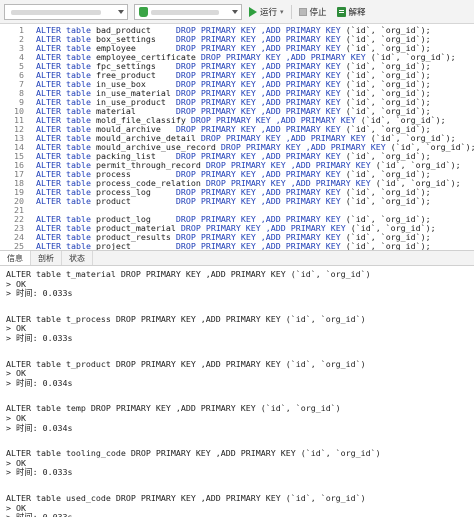 The height and width of the screenshot is (517, 474). I want to click on database-name-redacted, so click(185, 12).